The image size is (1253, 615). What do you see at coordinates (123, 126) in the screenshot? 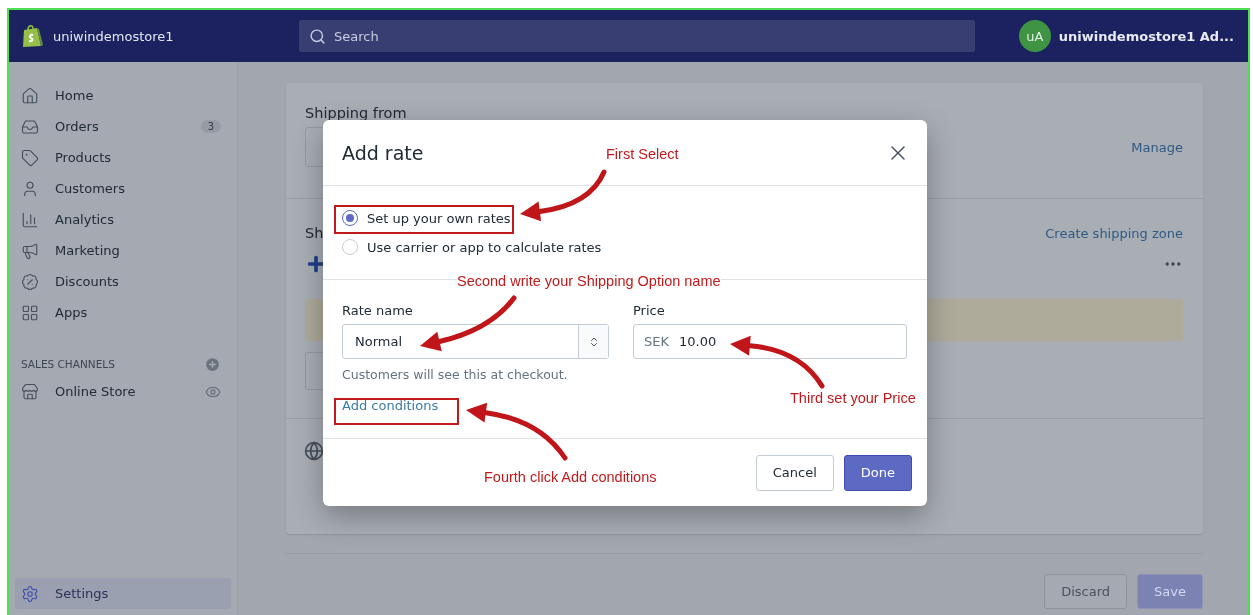
I see `sidebar-item: Orders 3` at bounding box center [123, 126].